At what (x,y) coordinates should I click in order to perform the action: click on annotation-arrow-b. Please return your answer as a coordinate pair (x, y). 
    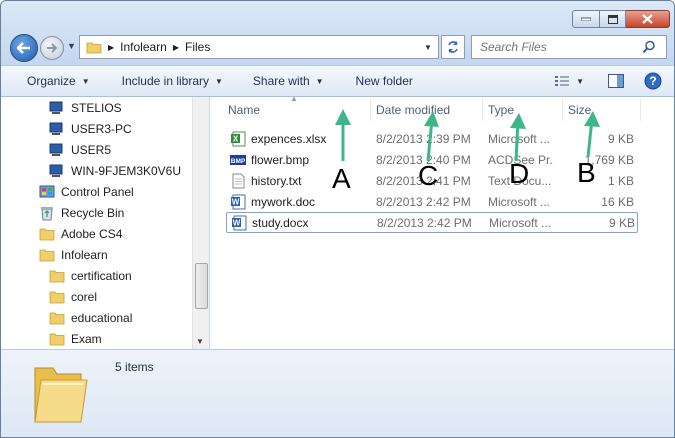
    Looking at the image, I should click on (592, 134).